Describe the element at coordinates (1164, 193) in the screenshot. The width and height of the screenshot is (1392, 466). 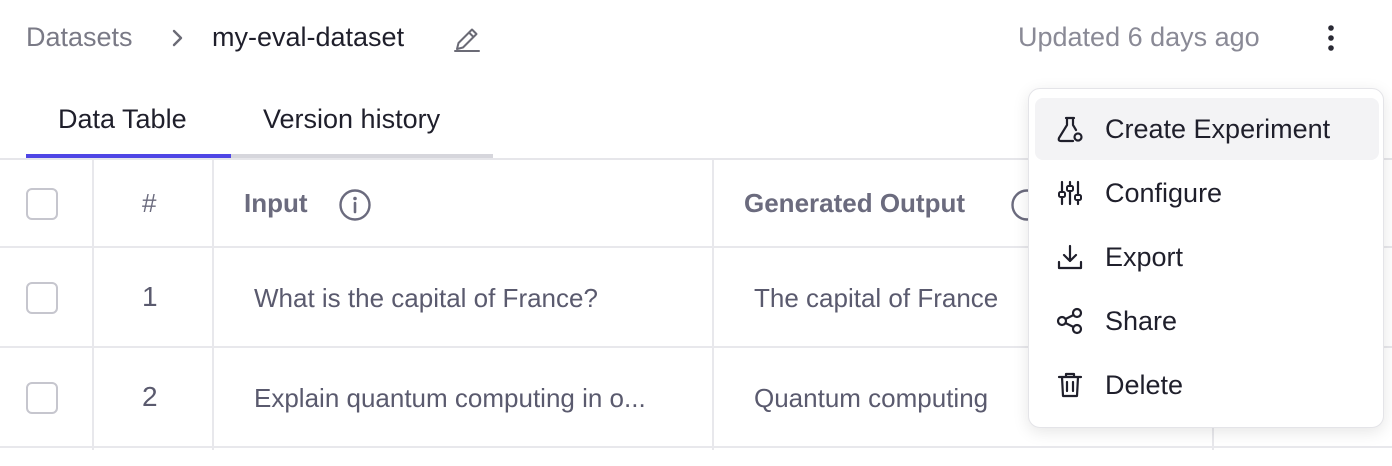
I see `menu-item-label: Configure` at that location.